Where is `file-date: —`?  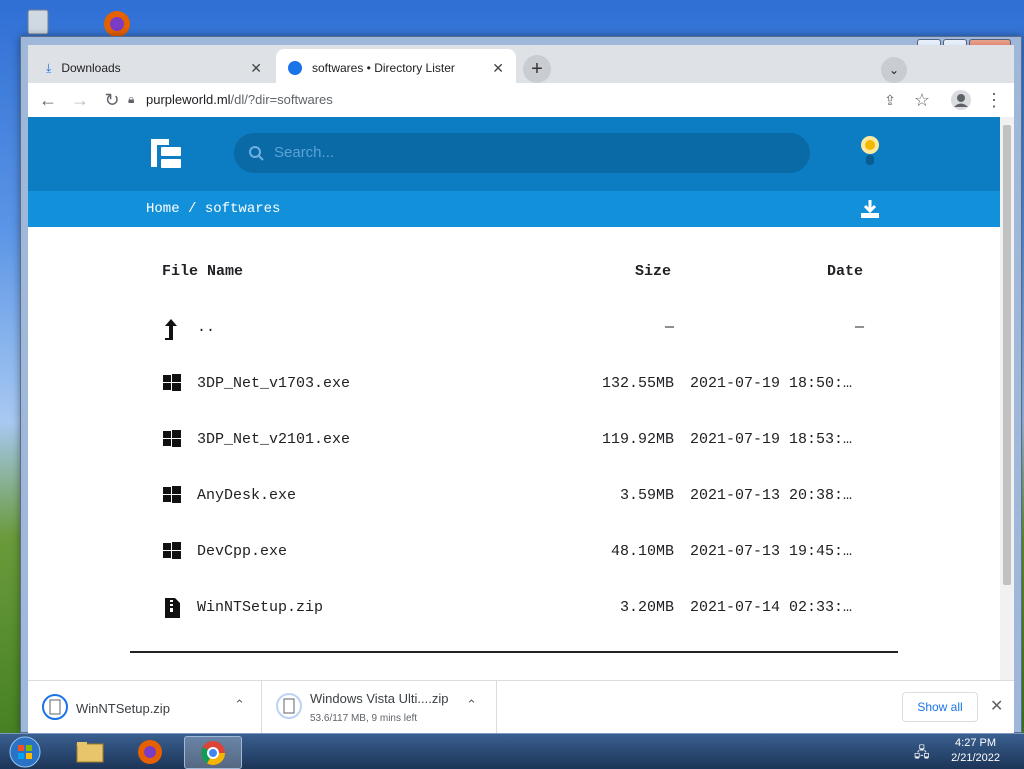 file-date: — is located at coordinates (860, 327).